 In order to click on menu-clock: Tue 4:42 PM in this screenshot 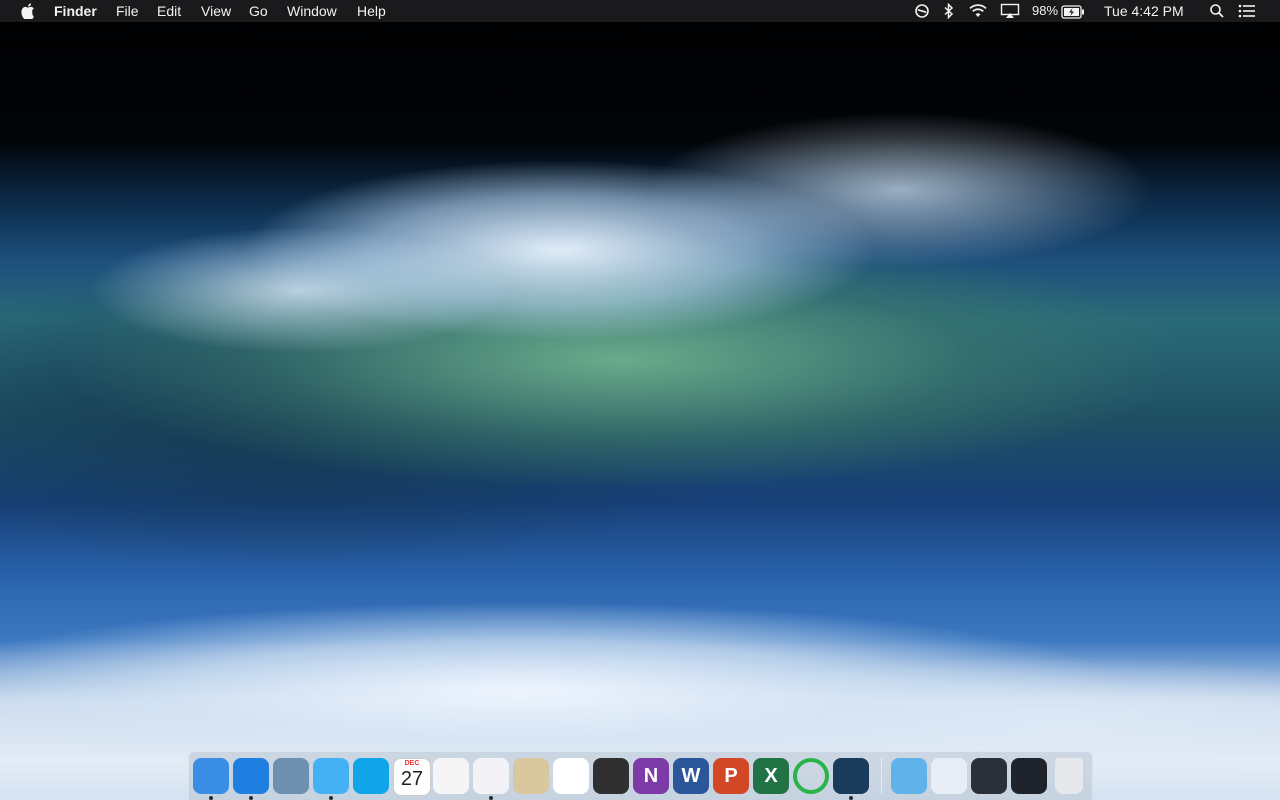, I will do `click(1144, 11)`.